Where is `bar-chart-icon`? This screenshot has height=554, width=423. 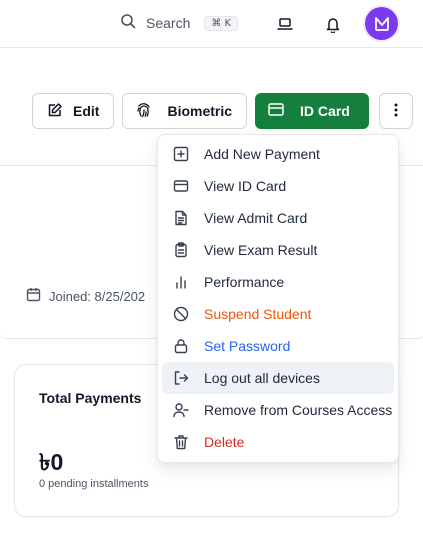 bar-chart-icon is located at coordinates (181, 282).